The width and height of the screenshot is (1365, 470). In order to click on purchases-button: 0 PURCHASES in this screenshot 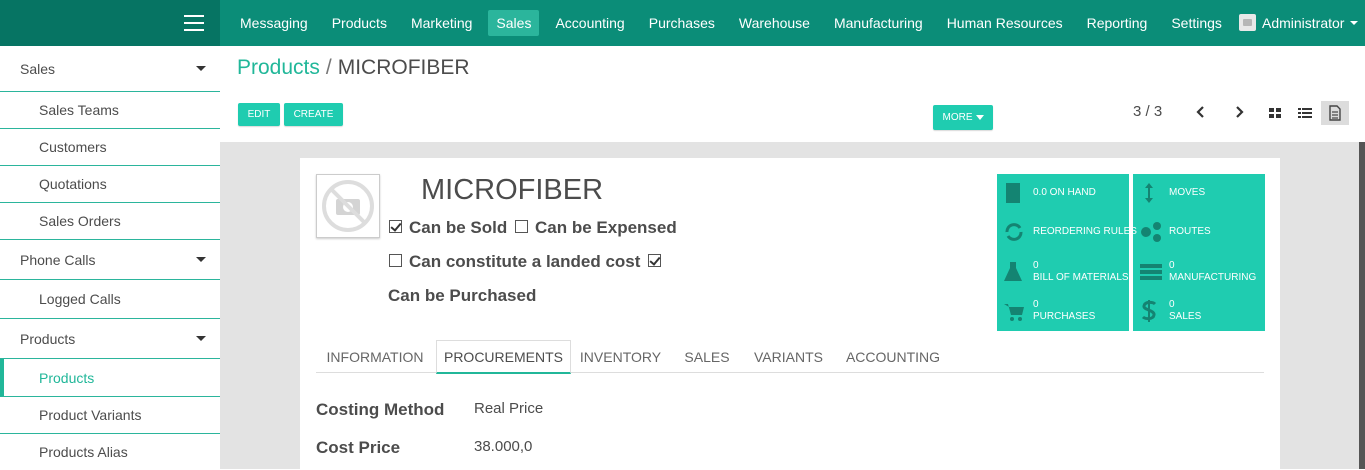, I will do `click(1063, 311)`.